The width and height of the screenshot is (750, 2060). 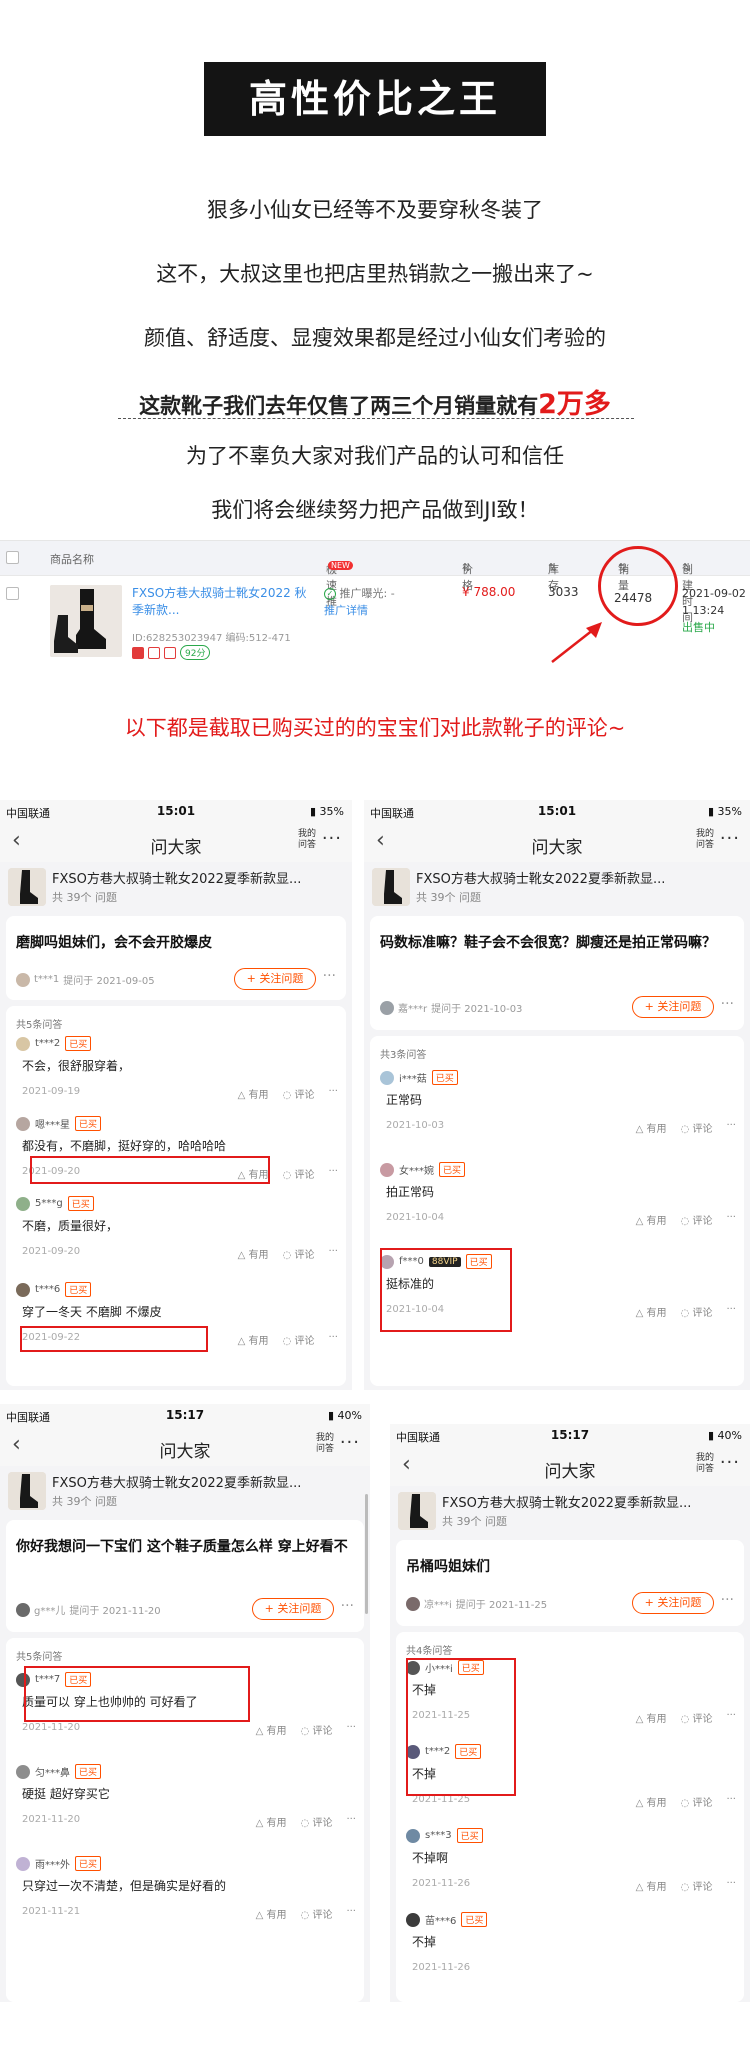 I want to click on status-bar: 中国联通 15:01 ▮ 35%, so click(x=557, y=811).